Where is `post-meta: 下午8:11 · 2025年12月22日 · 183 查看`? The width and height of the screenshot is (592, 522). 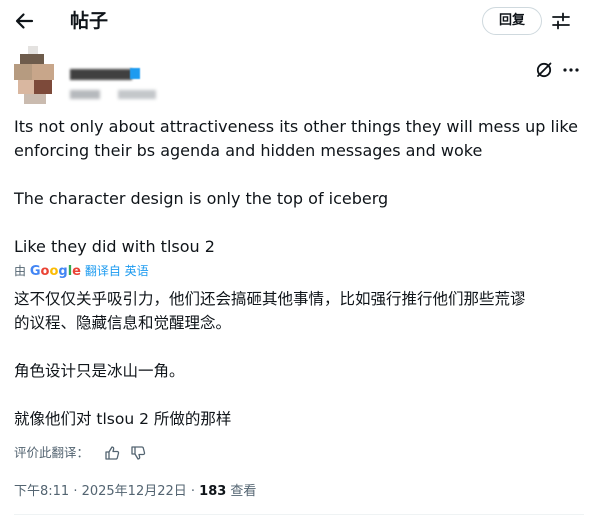
post-meta: 下午8:11 · 2025年12月22日 · 183 查看 is located at coordinates (135, 492).